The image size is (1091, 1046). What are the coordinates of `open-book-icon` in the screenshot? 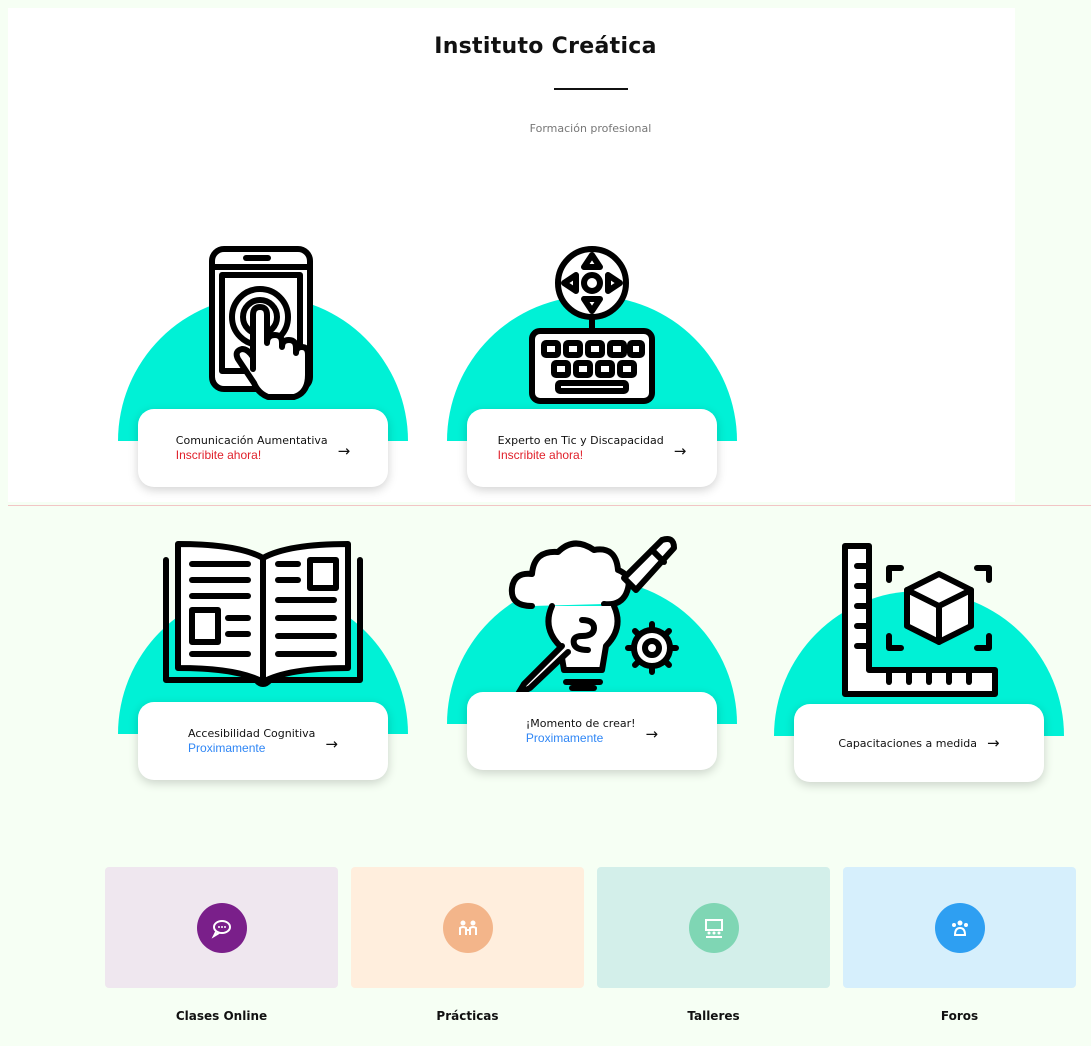 It's located at (263, 614).